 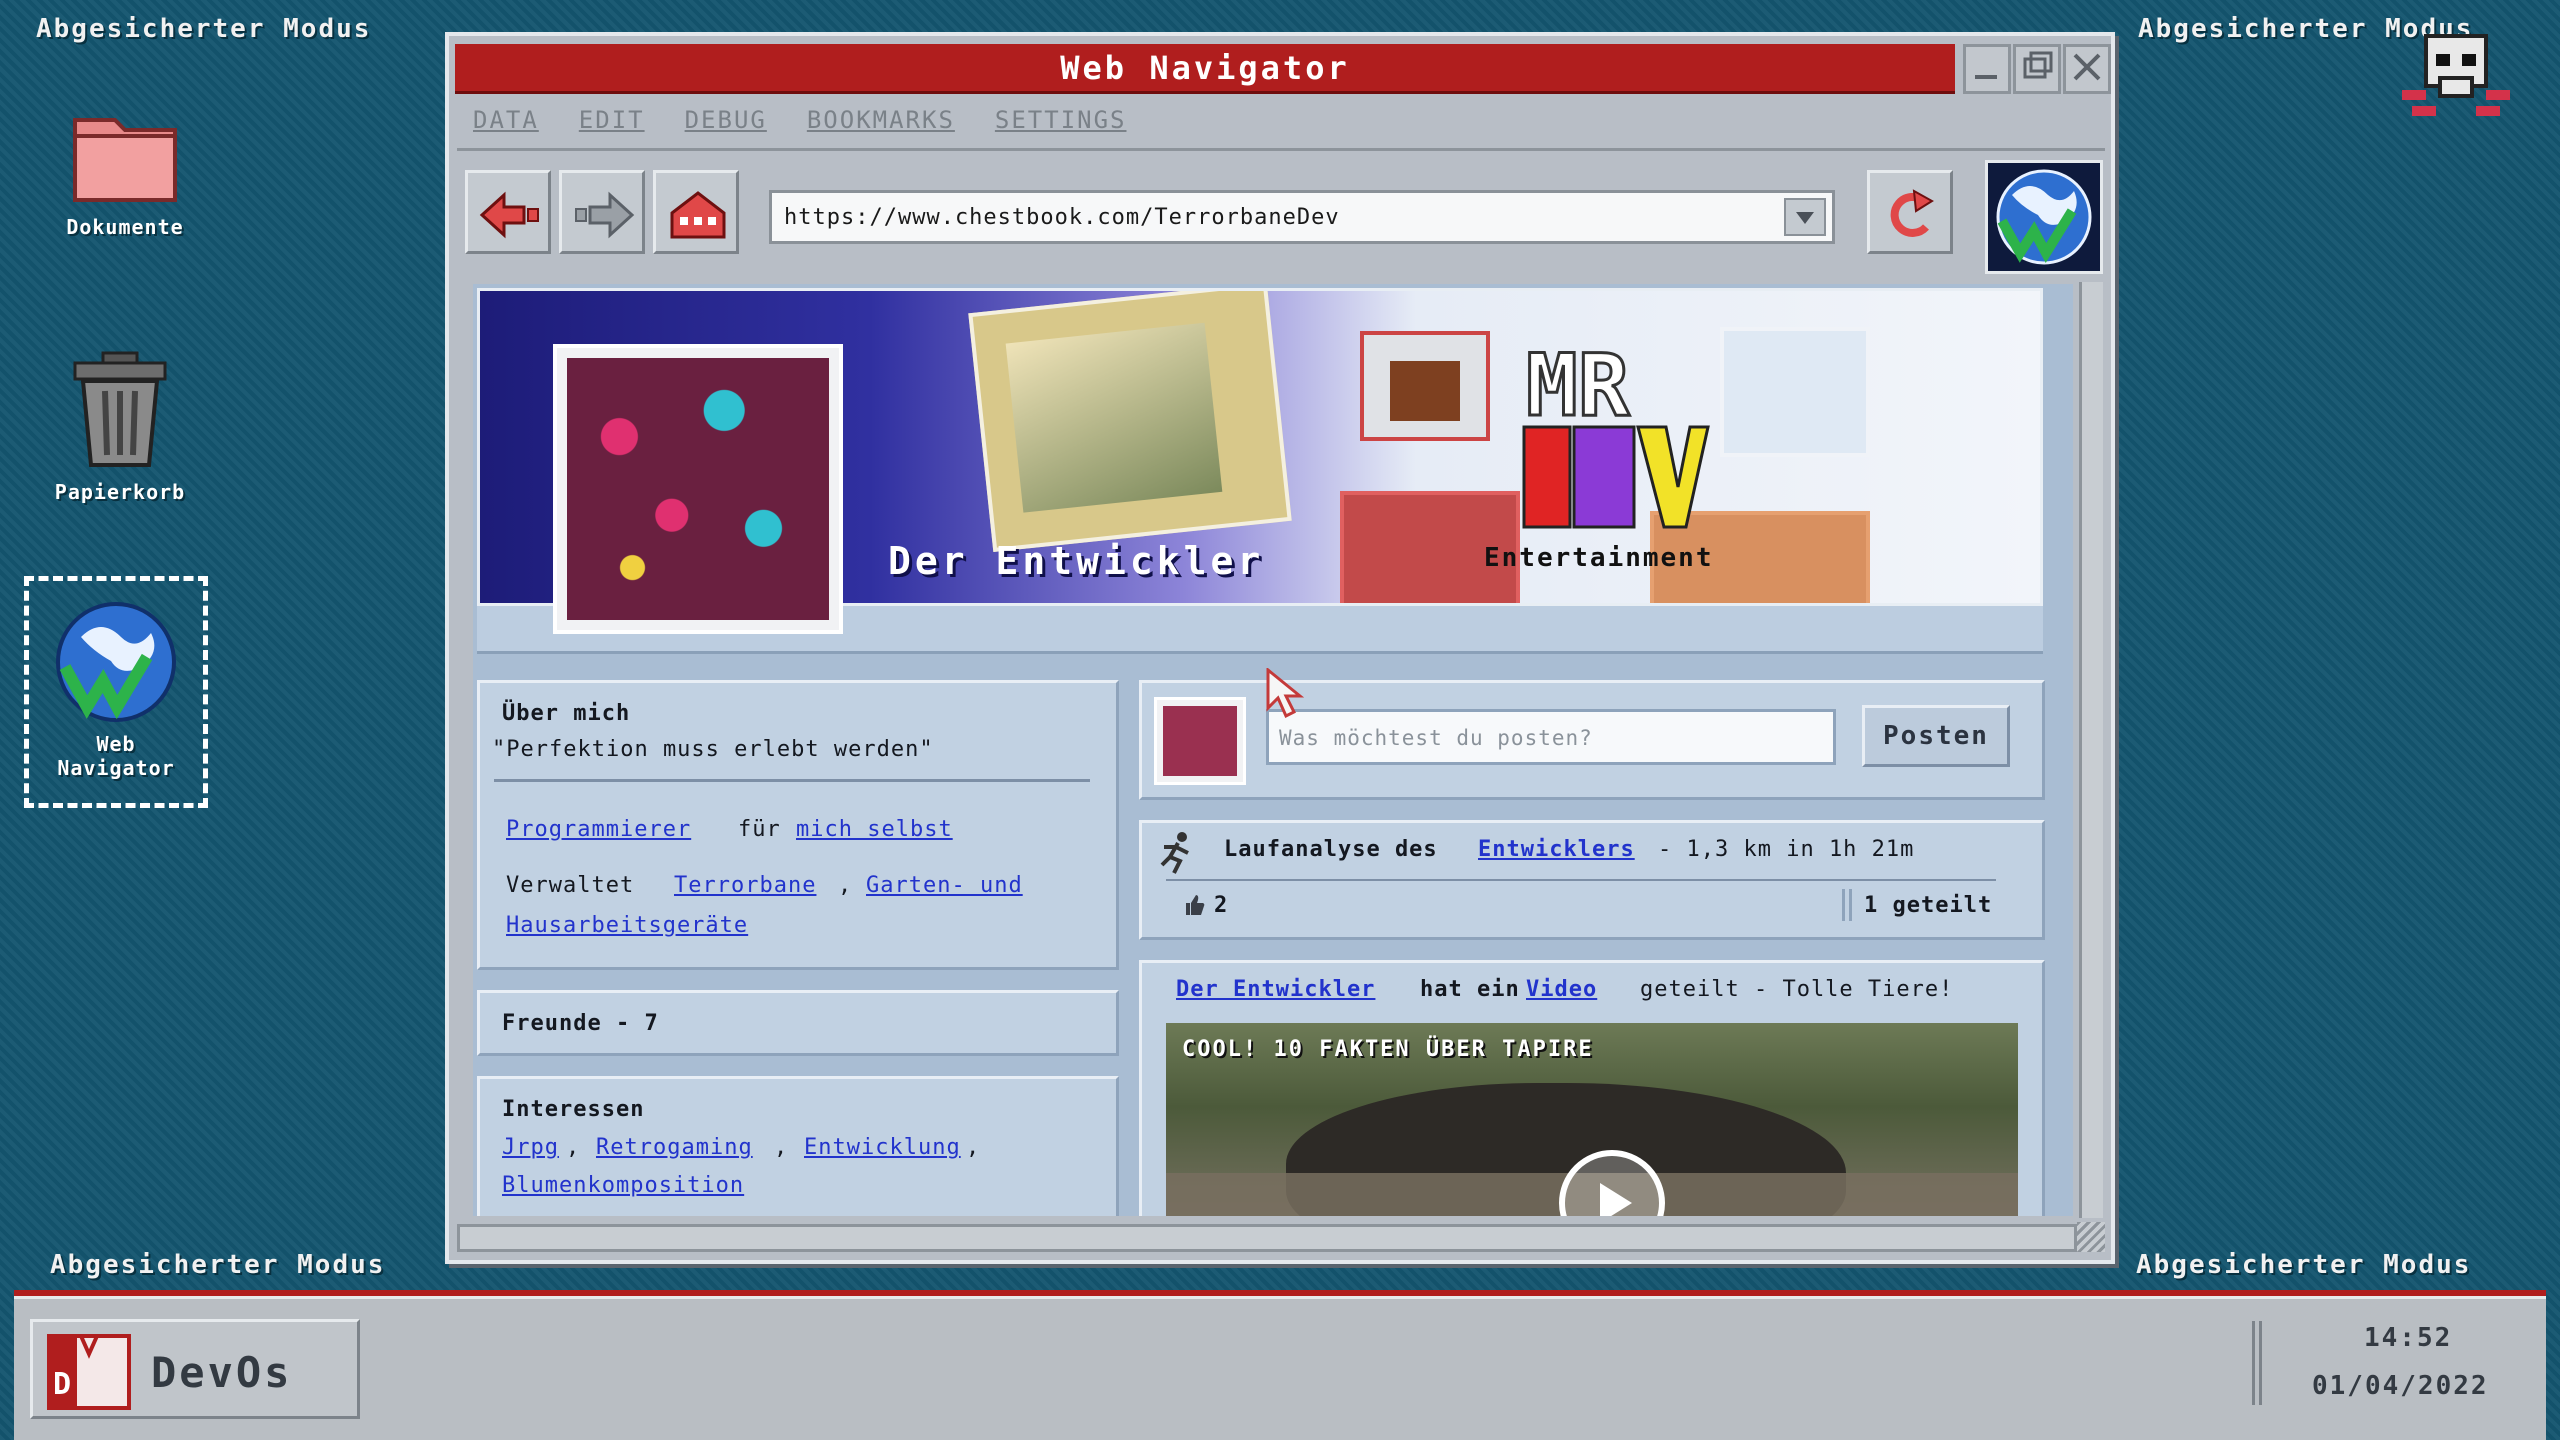 I want to click on desktop-icon-label: Papierkorb, so click(x=120, y=492).